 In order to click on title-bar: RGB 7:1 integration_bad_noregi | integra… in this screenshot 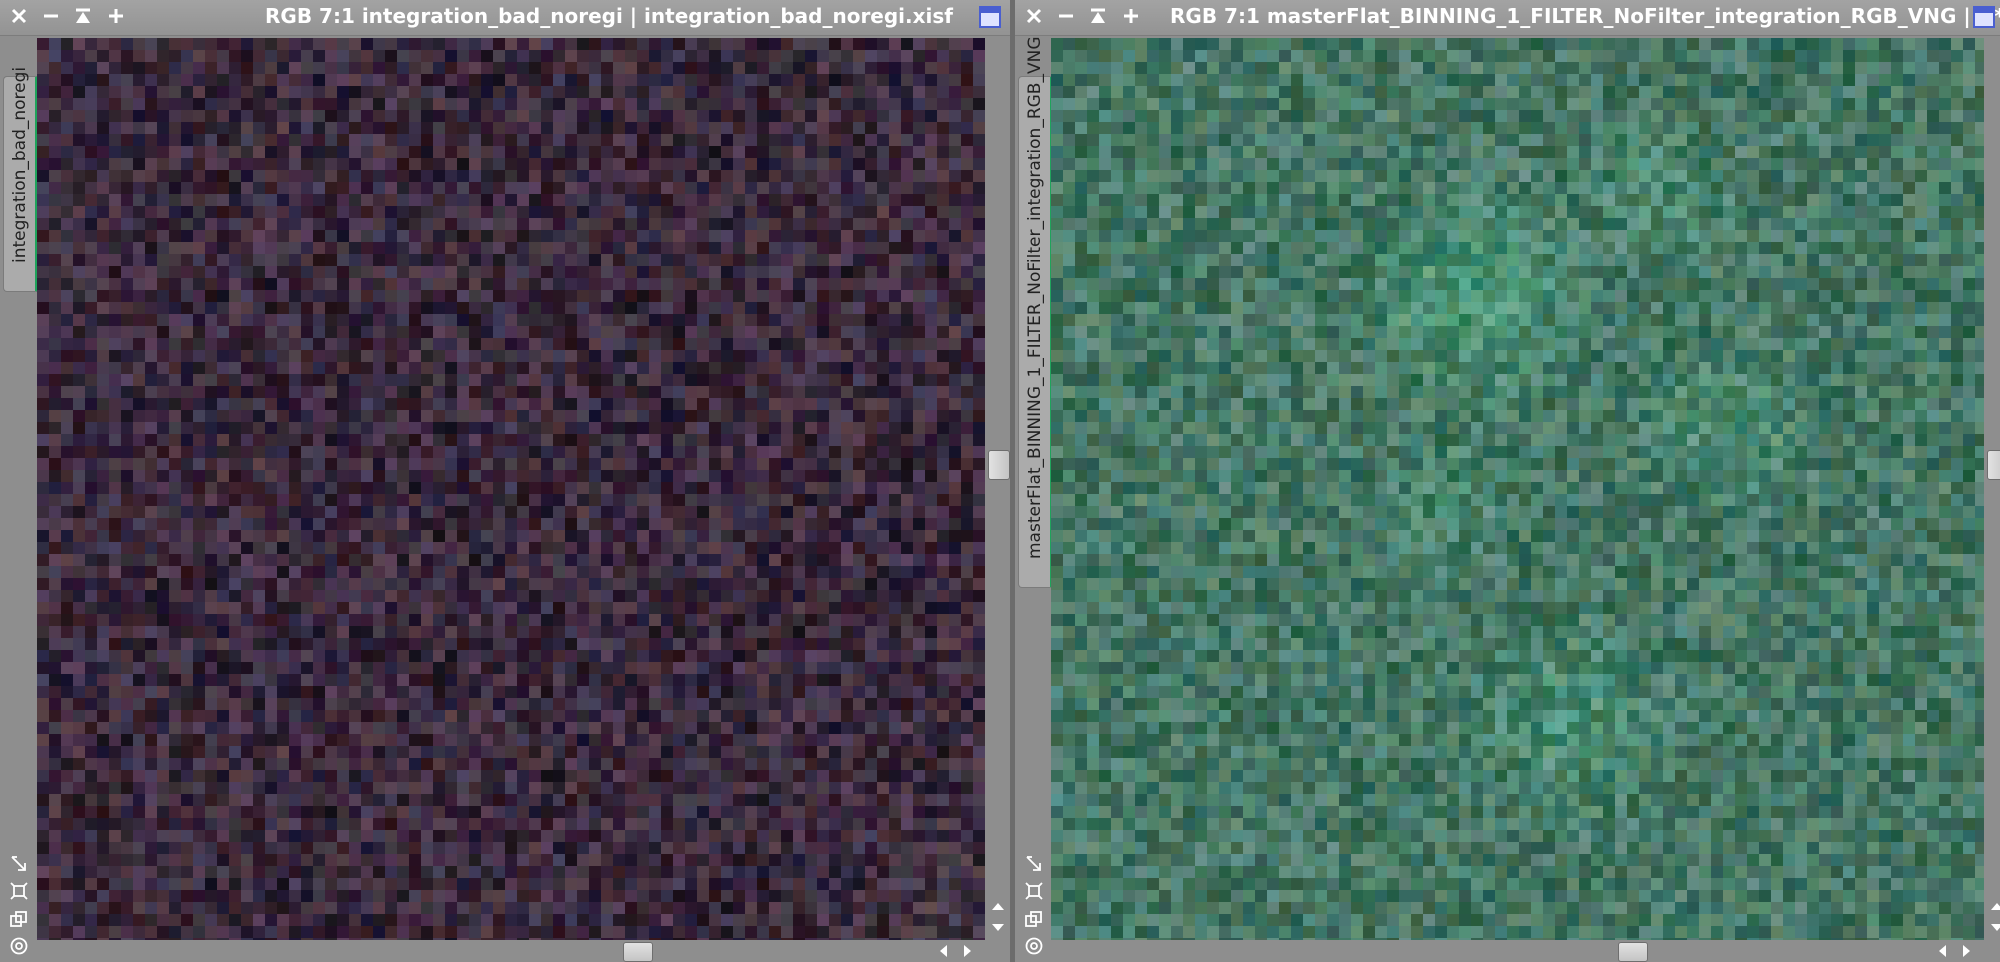, I will do `click(505, 18)`.